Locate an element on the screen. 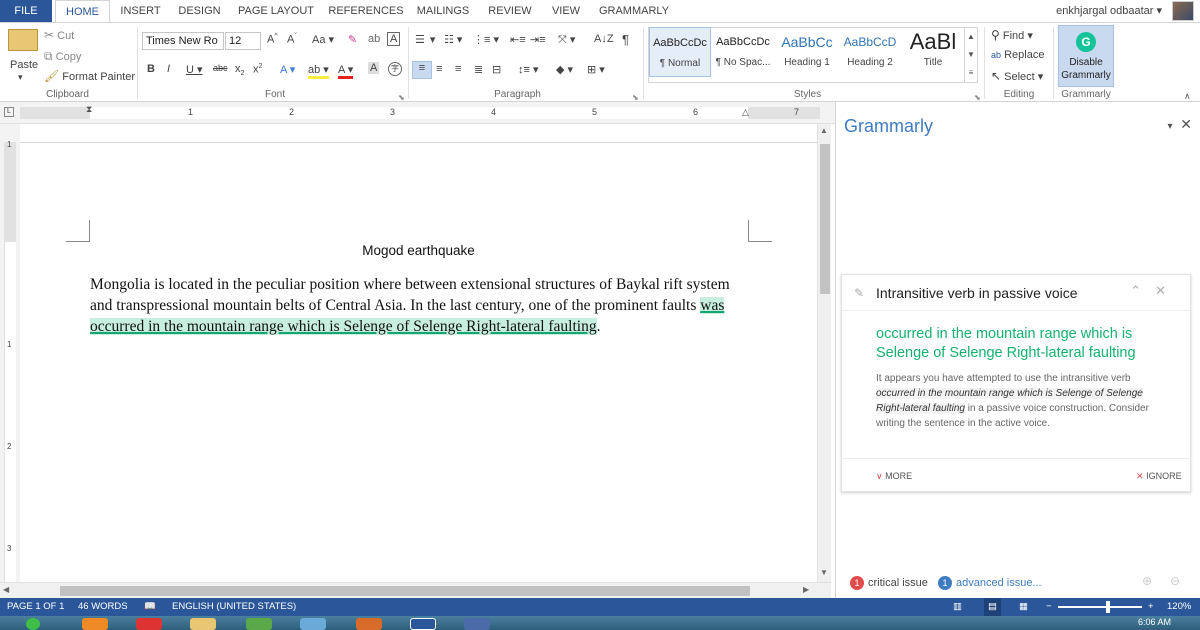  tab-insert: INSERT is located at coordinates (140, 11).